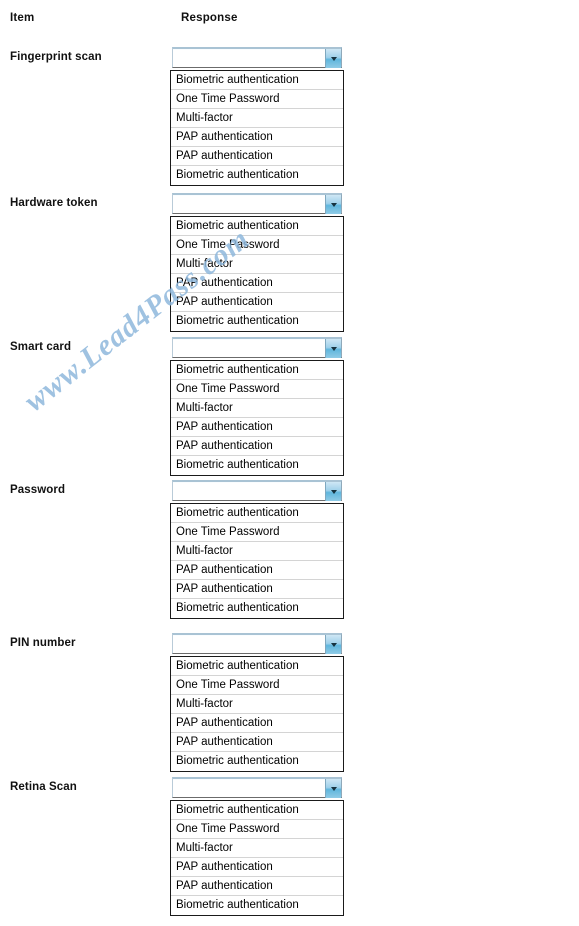 This screenshot has width=579, height=926. Describe the element at coordinates (38, 490) in the screenshot. I see `question-label: Password` at that location.